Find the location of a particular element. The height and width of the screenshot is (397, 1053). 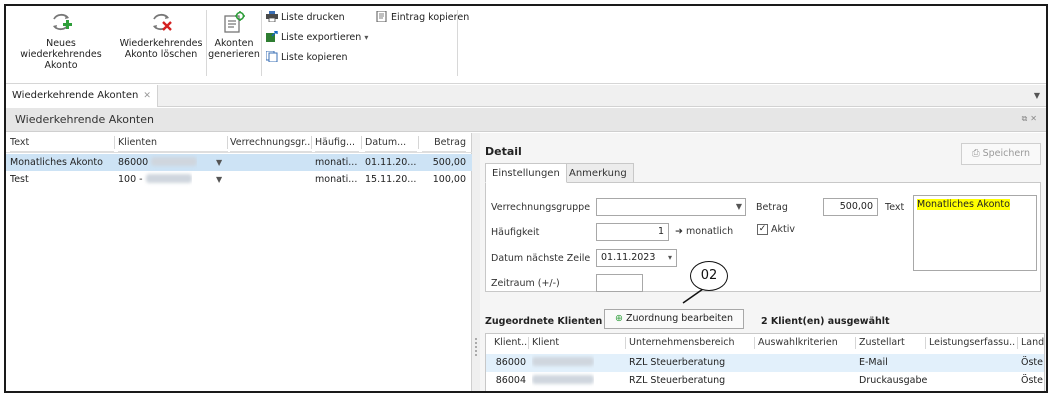

column-header-client: Klient is located at coordinates (577, 343).